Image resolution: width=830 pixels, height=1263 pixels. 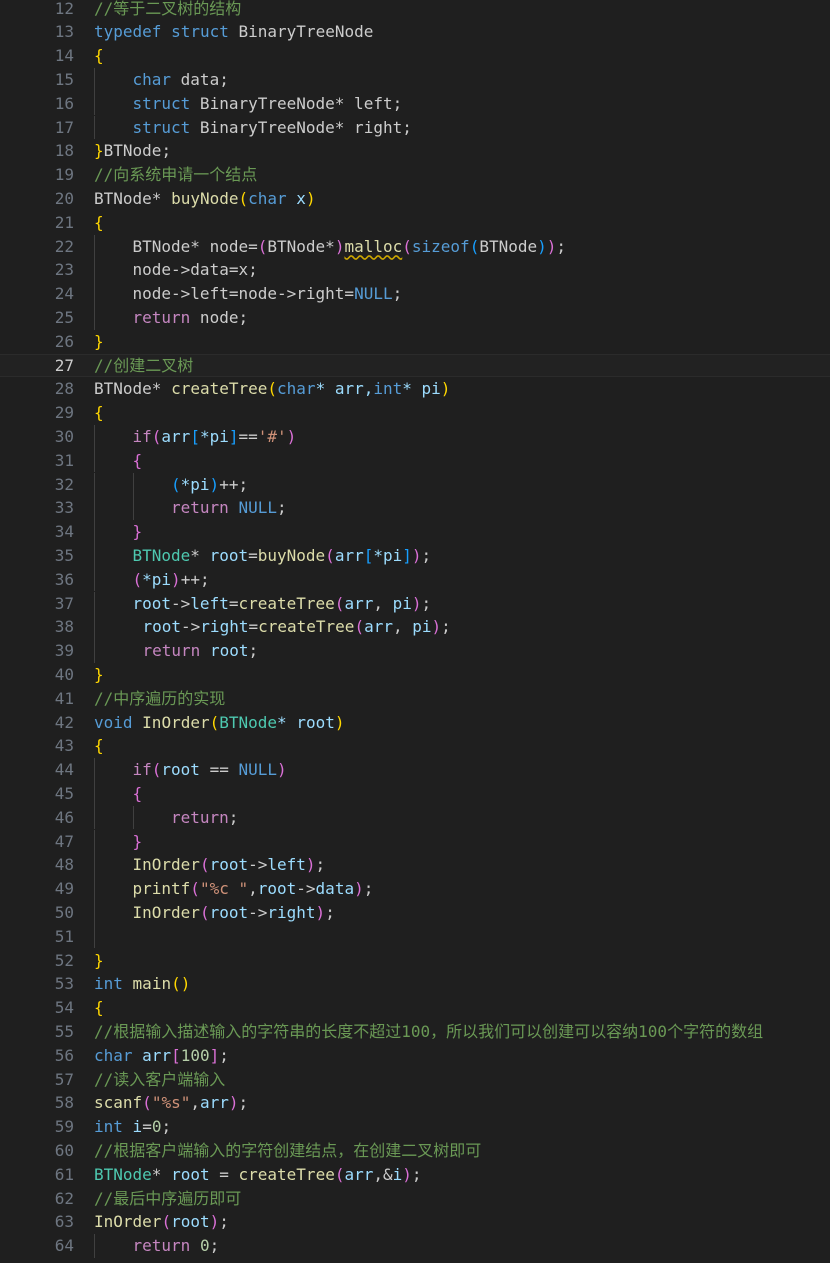 I want to click on code-line: 41 //中序遍历的实现, so click(x=415, y=699).